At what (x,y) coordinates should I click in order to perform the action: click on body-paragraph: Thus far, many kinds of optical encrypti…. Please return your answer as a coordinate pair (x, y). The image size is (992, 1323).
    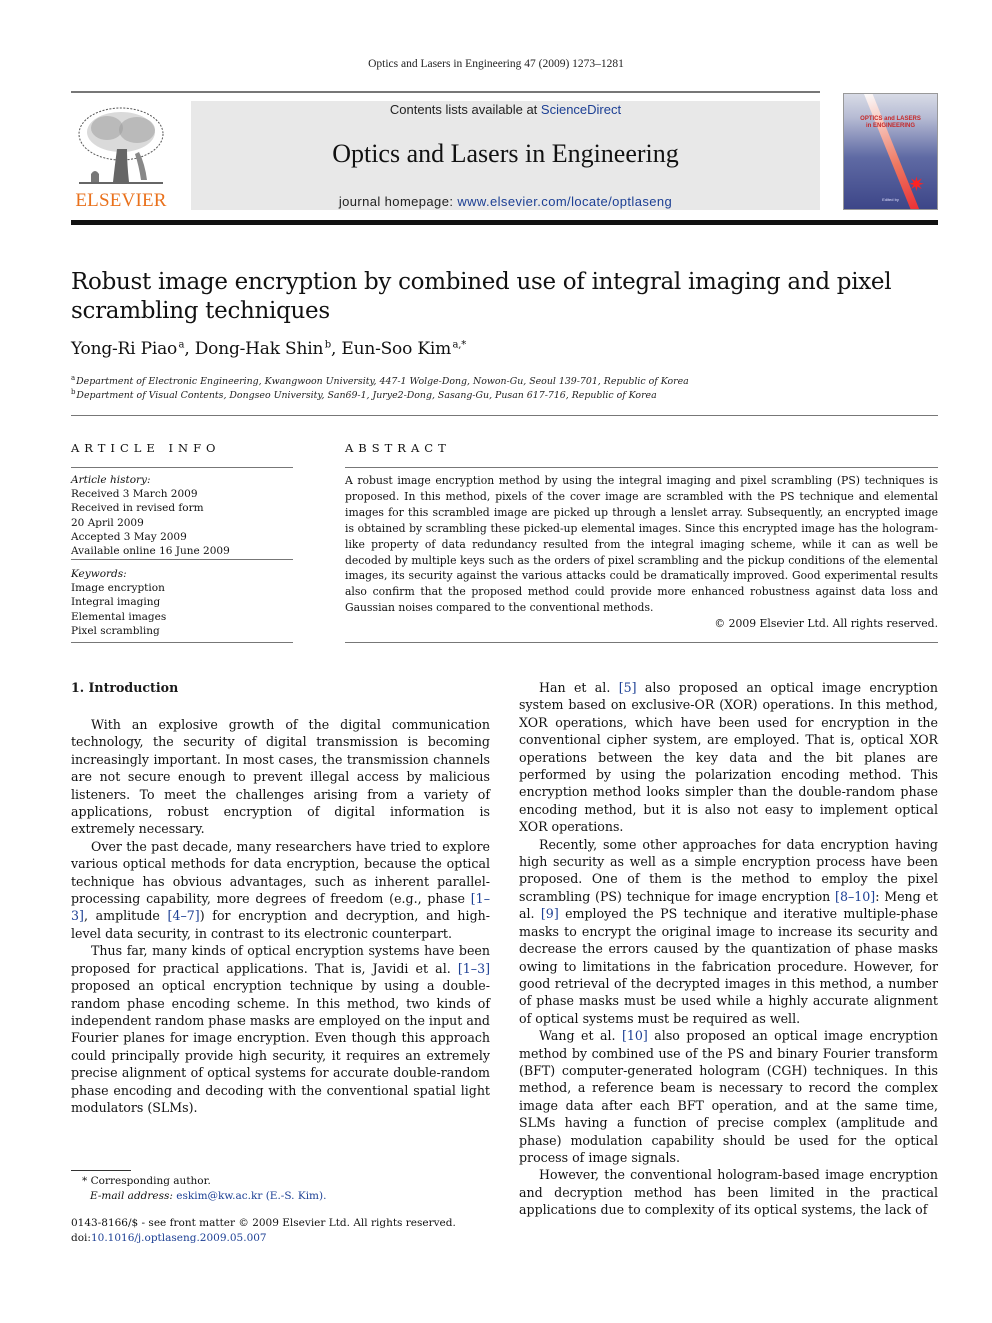
    Looking at the image, I should click on (280, 1029).